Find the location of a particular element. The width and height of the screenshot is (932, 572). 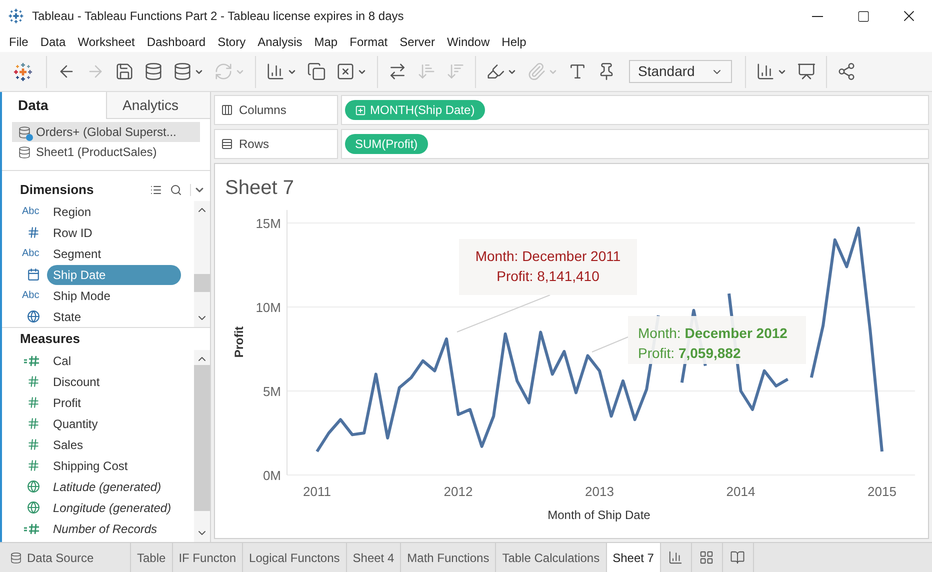

field-item: Sales is located at coordinates (68, 444).